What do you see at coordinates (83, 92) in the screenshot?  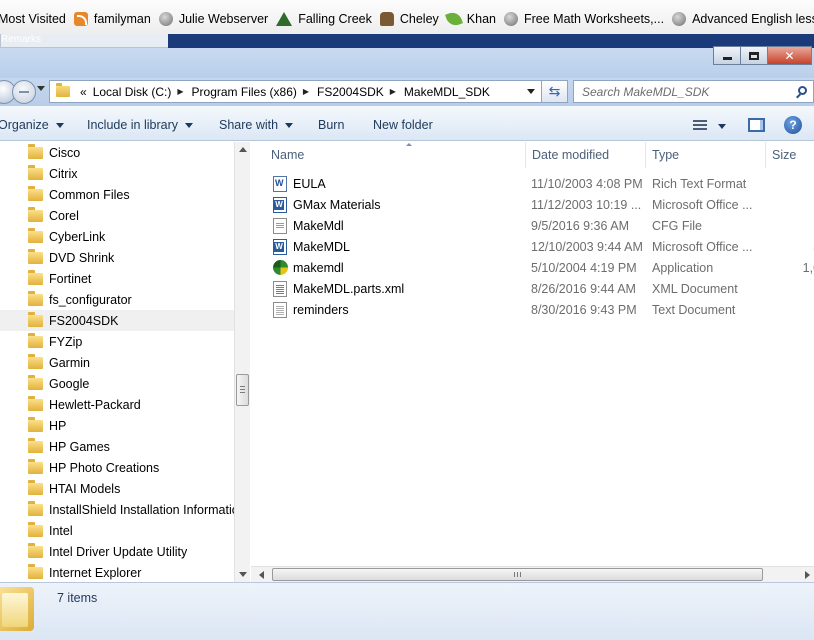 I see `address-overflow-chevron: «` at bounding box center [83, 92].